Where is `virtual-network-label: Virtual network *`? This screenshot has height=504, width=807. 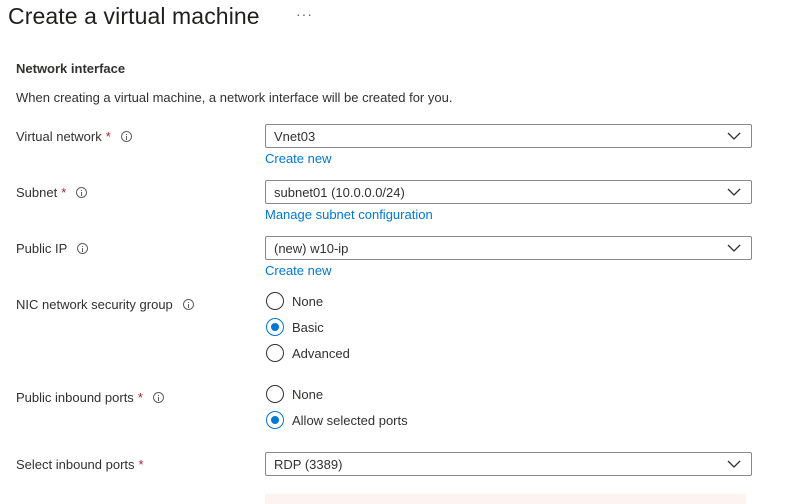
virtual-network-label: Virtual network * is located at coordinates (74, 136).